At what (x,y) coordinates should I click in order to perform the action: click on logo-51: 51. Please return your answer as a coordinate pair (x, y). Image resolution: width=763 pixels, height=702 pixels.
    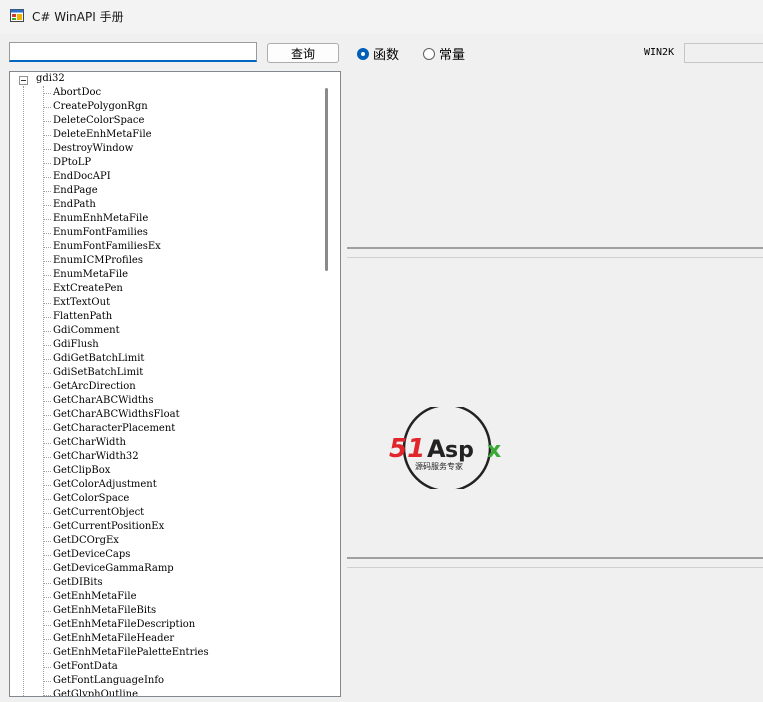
    Looking at the image, I should click on (407, 449).